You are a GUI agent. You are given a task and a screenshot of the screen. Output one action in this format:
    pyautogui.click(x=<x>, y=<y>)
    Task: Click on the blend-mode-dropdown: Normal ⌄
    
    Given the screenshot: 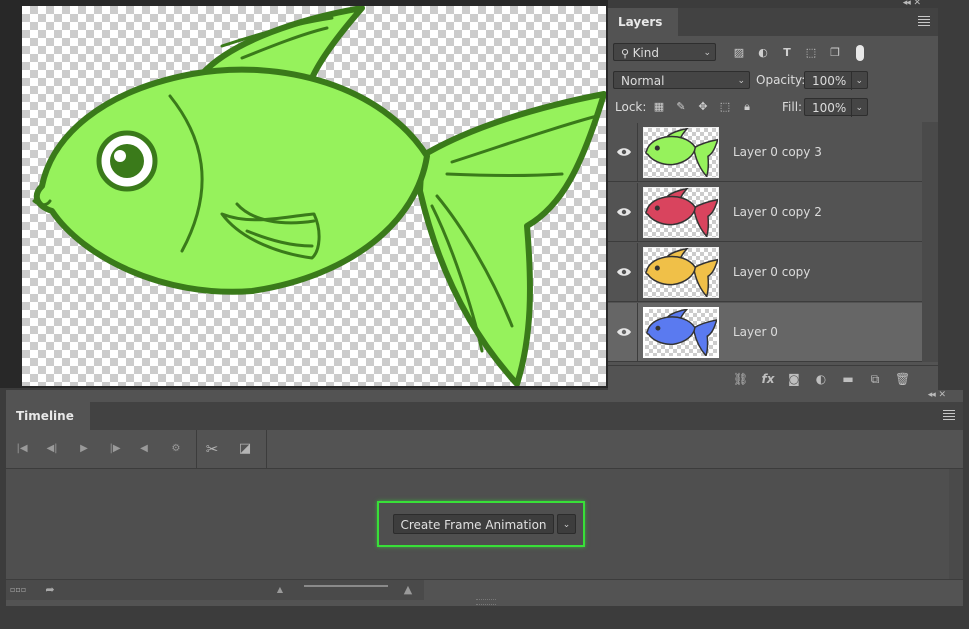 What is the action you would take?
    pyautogui.click(x=681, y=80)
    